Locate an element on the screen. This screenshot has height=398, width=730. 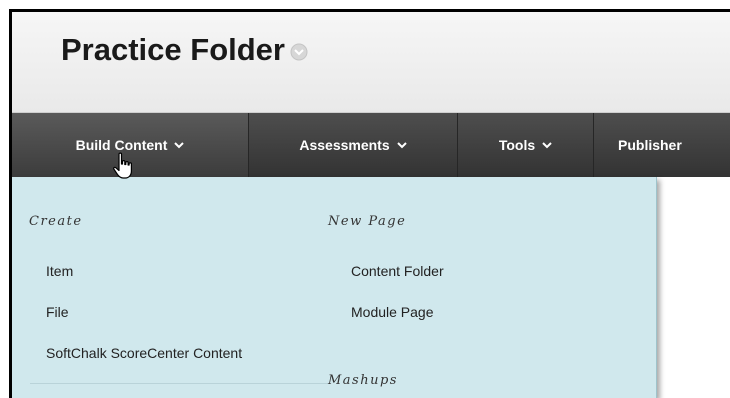
assessments-label: Assessments is located at coordinates (344, 145).